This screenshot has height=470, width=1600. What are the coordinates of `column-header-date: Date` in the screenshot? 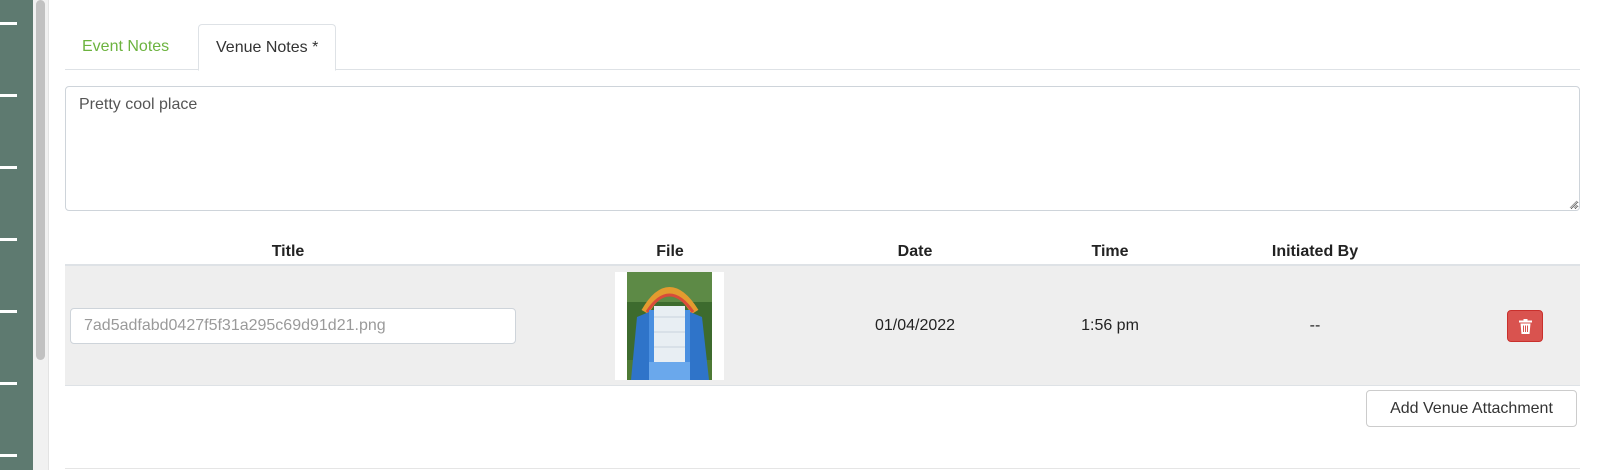 It's located at (915, 251).